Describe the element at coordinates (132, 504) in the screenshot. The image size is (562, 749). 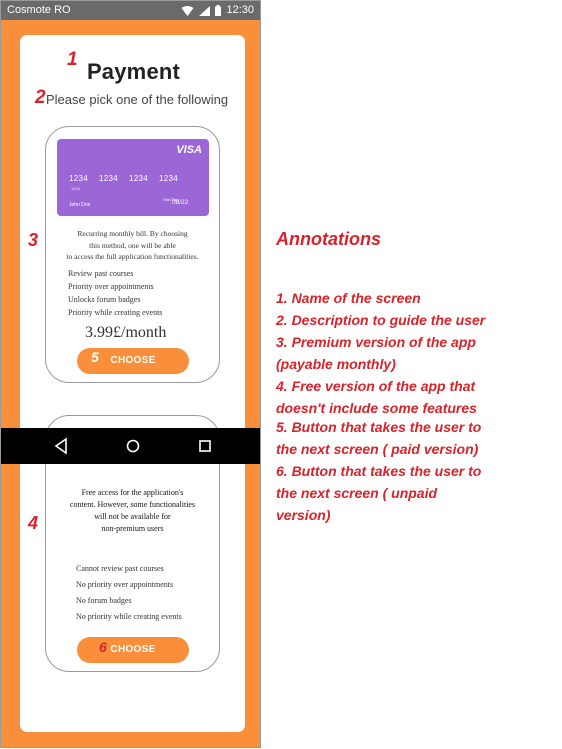
I see `description-line: content. However, some functionalities` at that location.